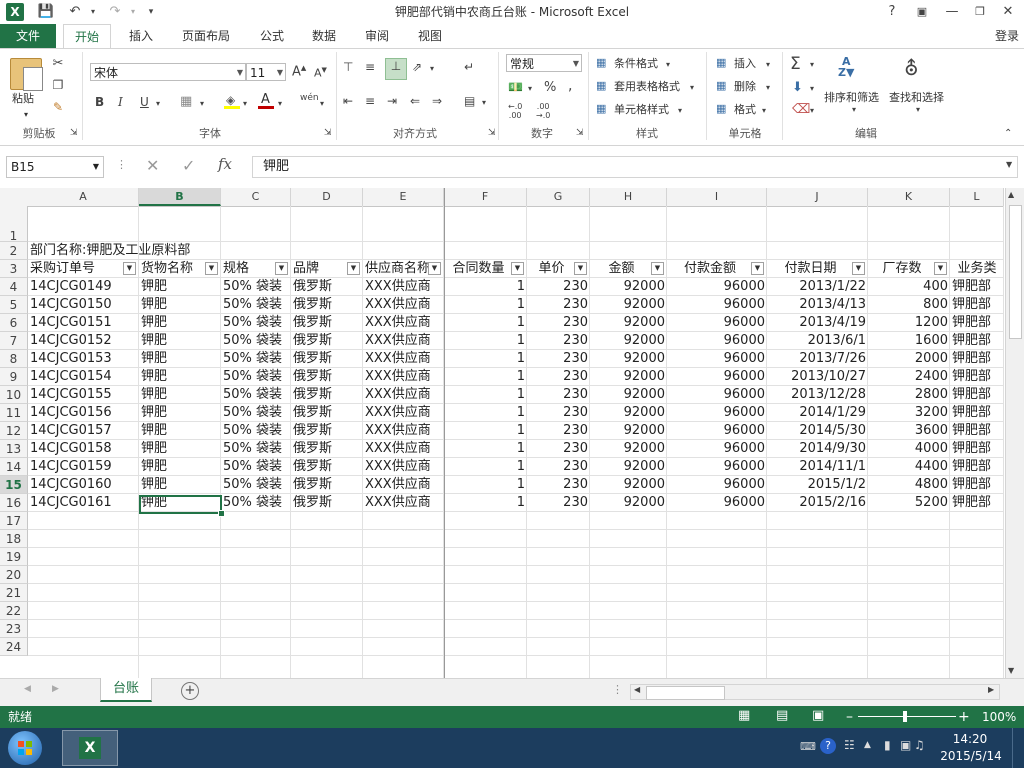  What do you see at coordinates (909, 341) in the screenshot?
I see `data-cell: 1600` at bounding box center [909, 341].